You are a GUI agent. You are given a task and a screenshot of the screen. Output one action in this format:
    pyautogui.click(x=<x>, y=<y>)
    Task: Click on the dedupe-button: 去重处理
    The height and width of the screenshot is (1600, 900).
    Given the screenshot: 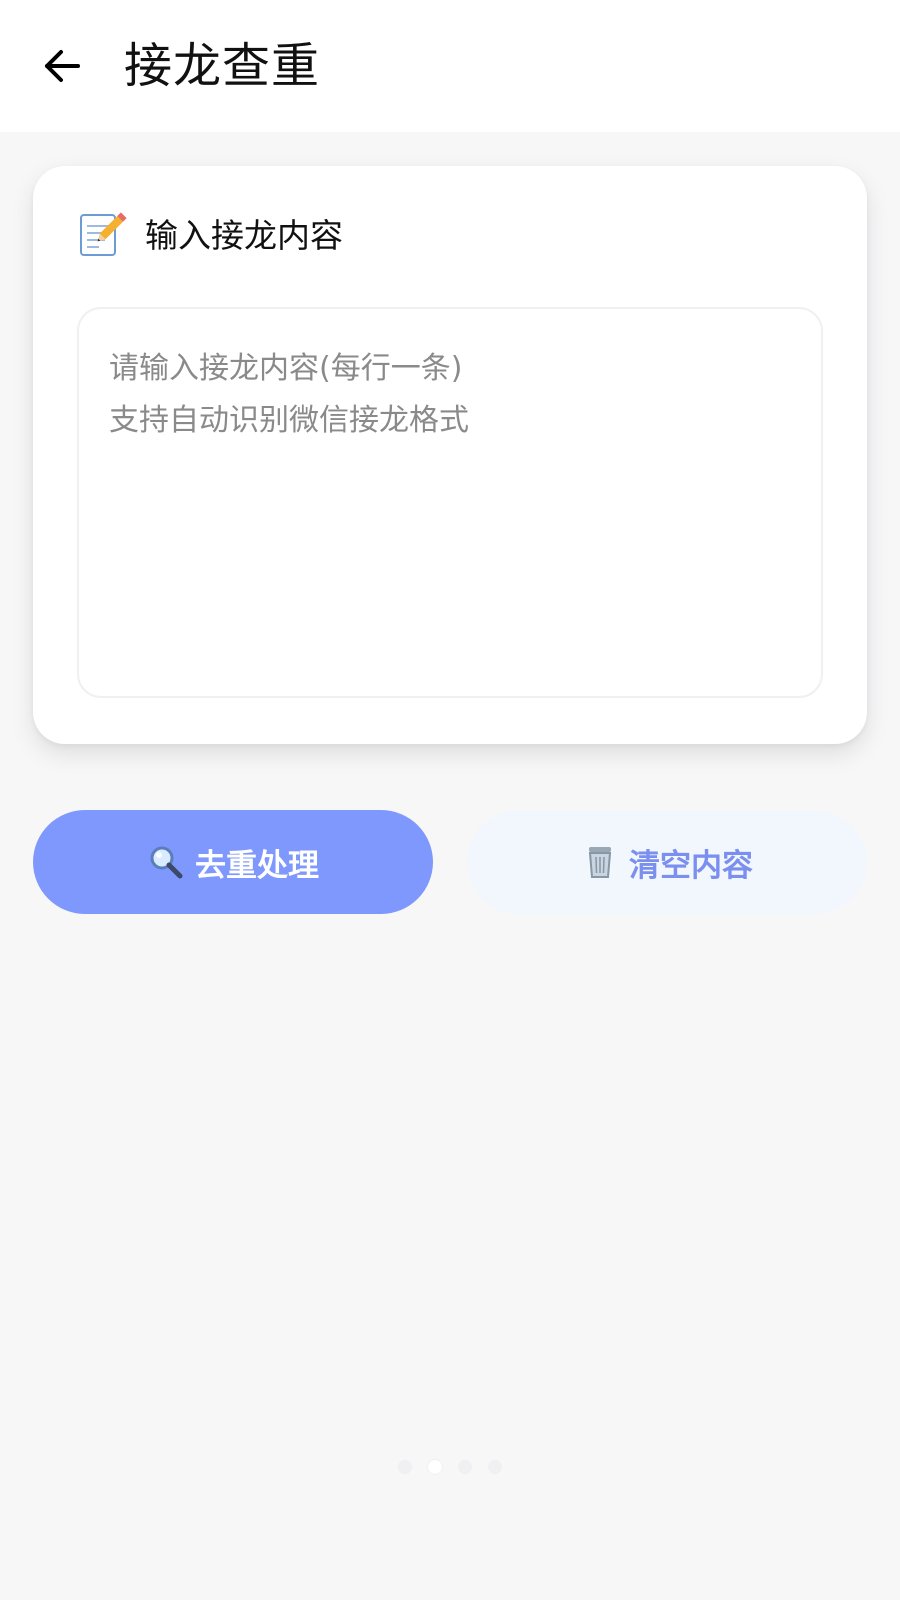 What is the action you would take?
    pyautogui.click(x=233, y=862)
    